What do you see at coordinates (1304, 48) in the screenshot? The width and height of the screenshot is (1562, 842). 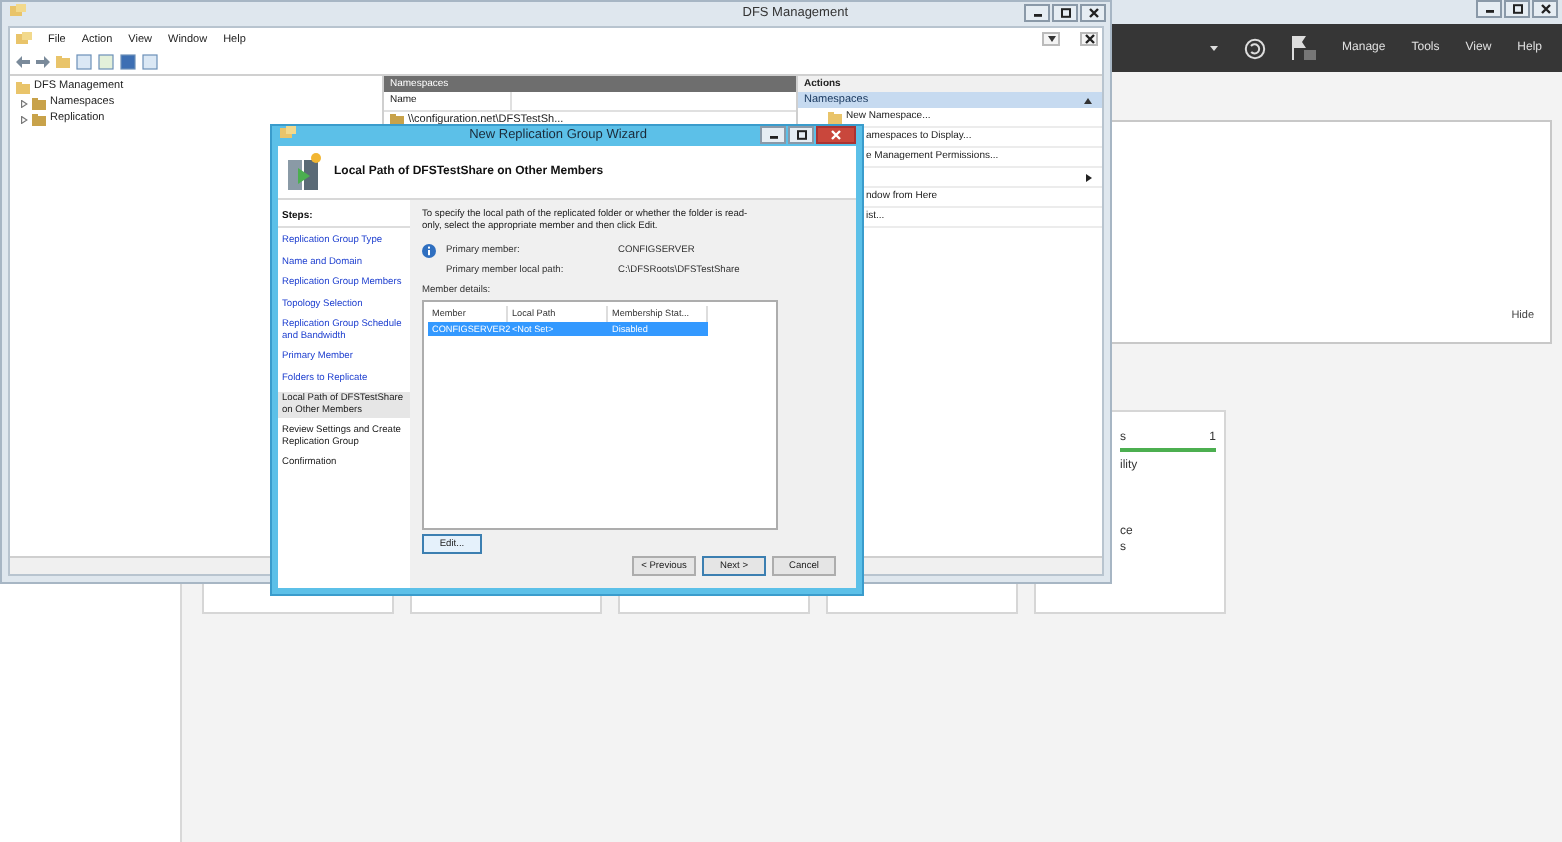 I see `flag-icon` at bounding box center [1304, 48].